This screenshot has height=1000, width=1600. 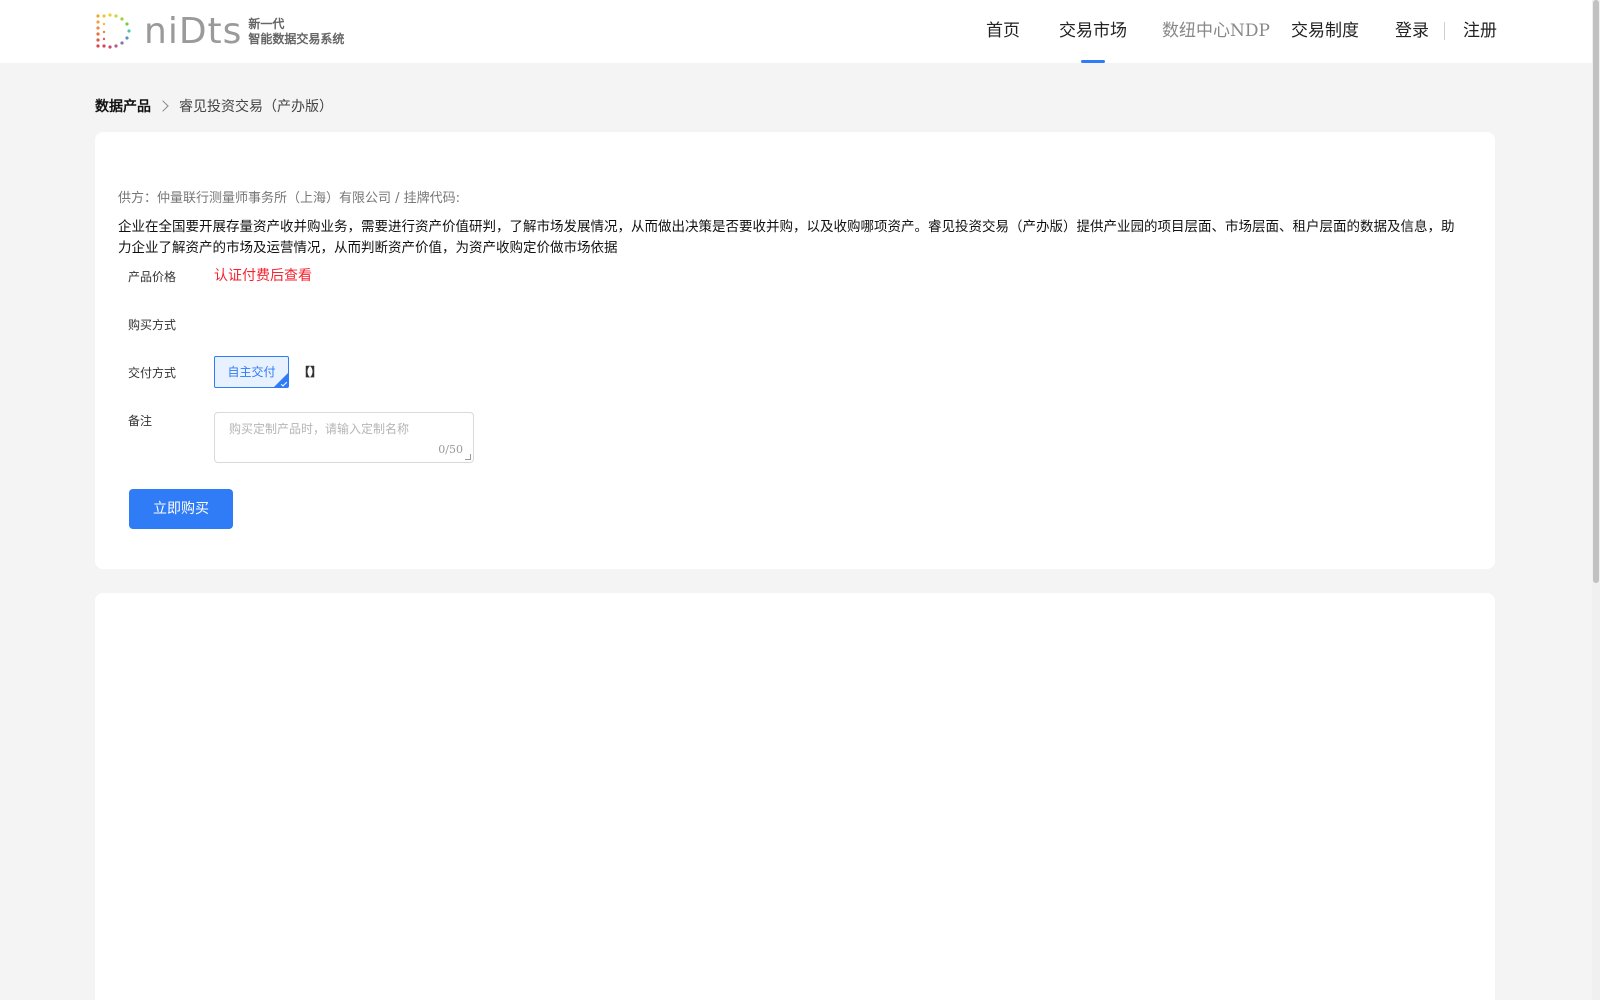 I want to click on register-link: 注册, so click(x=1480, y=31).